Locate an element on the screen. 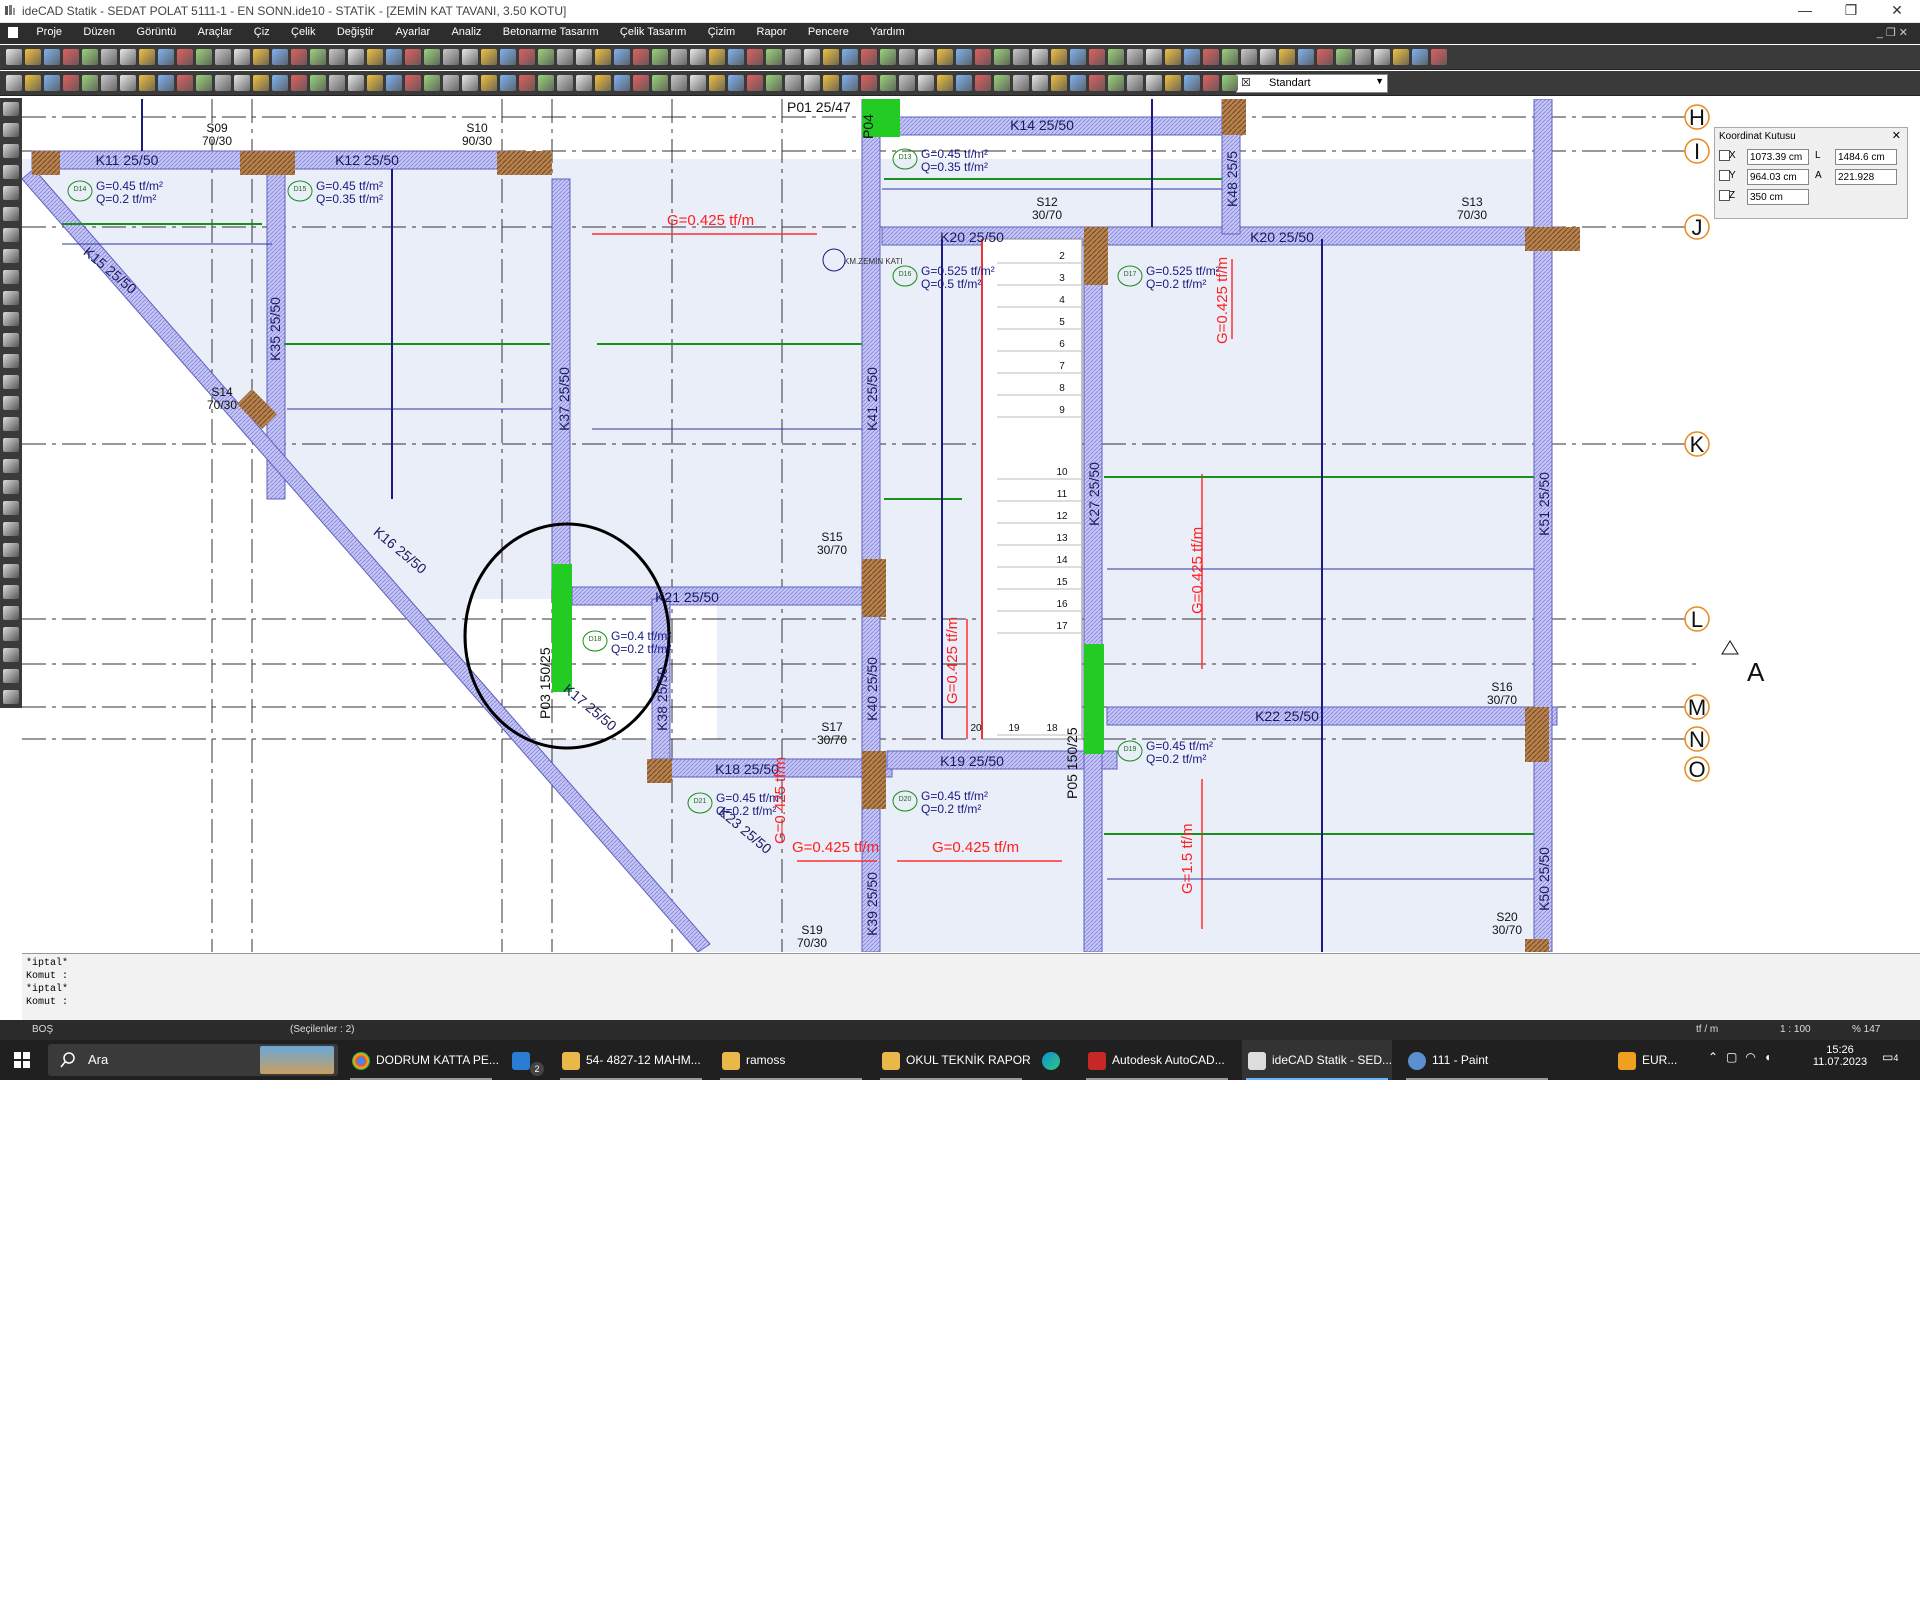  status-zoom: % 147 is located at coordinates (1866, 1029).